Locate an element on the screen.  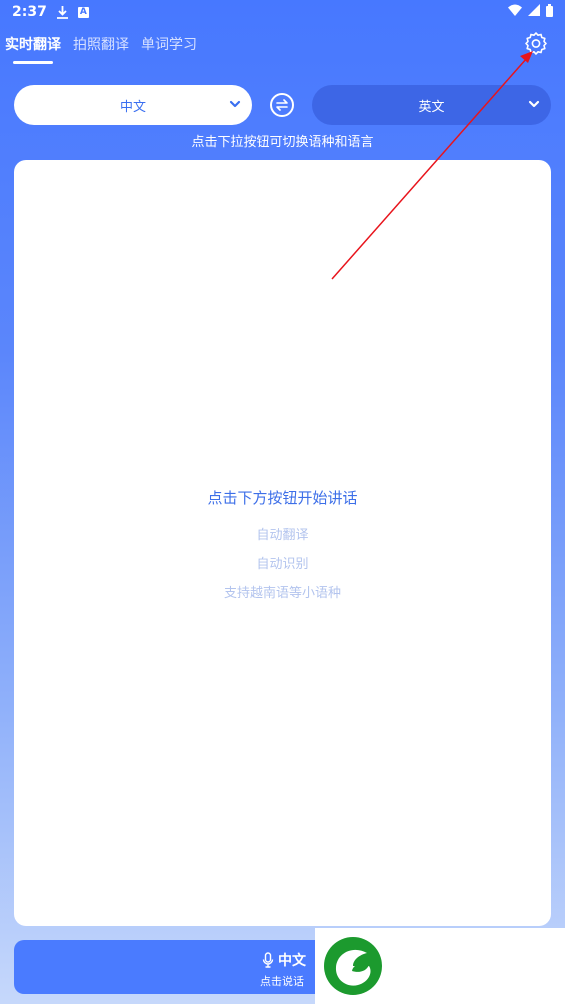
source-language-select: 中文 is located at coordinates (133, 105).